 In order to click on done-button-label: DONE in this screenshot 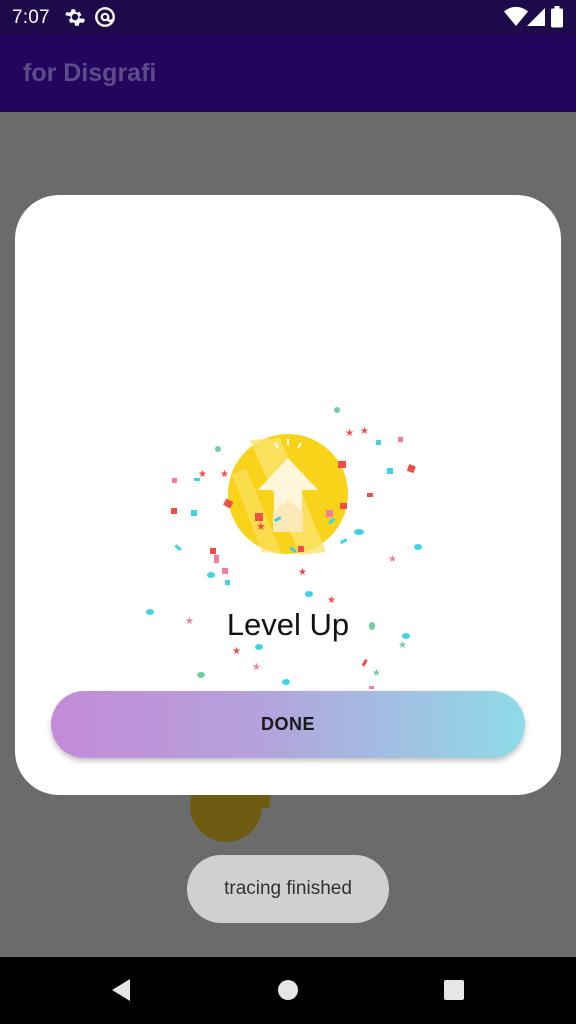, I will do `click(287, 724)`.